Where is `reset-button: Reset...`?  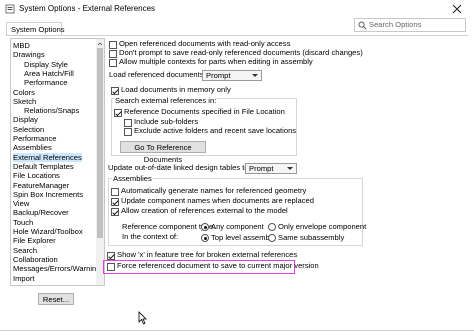
reset-button: Reset... is located at coordinates (56, 299).